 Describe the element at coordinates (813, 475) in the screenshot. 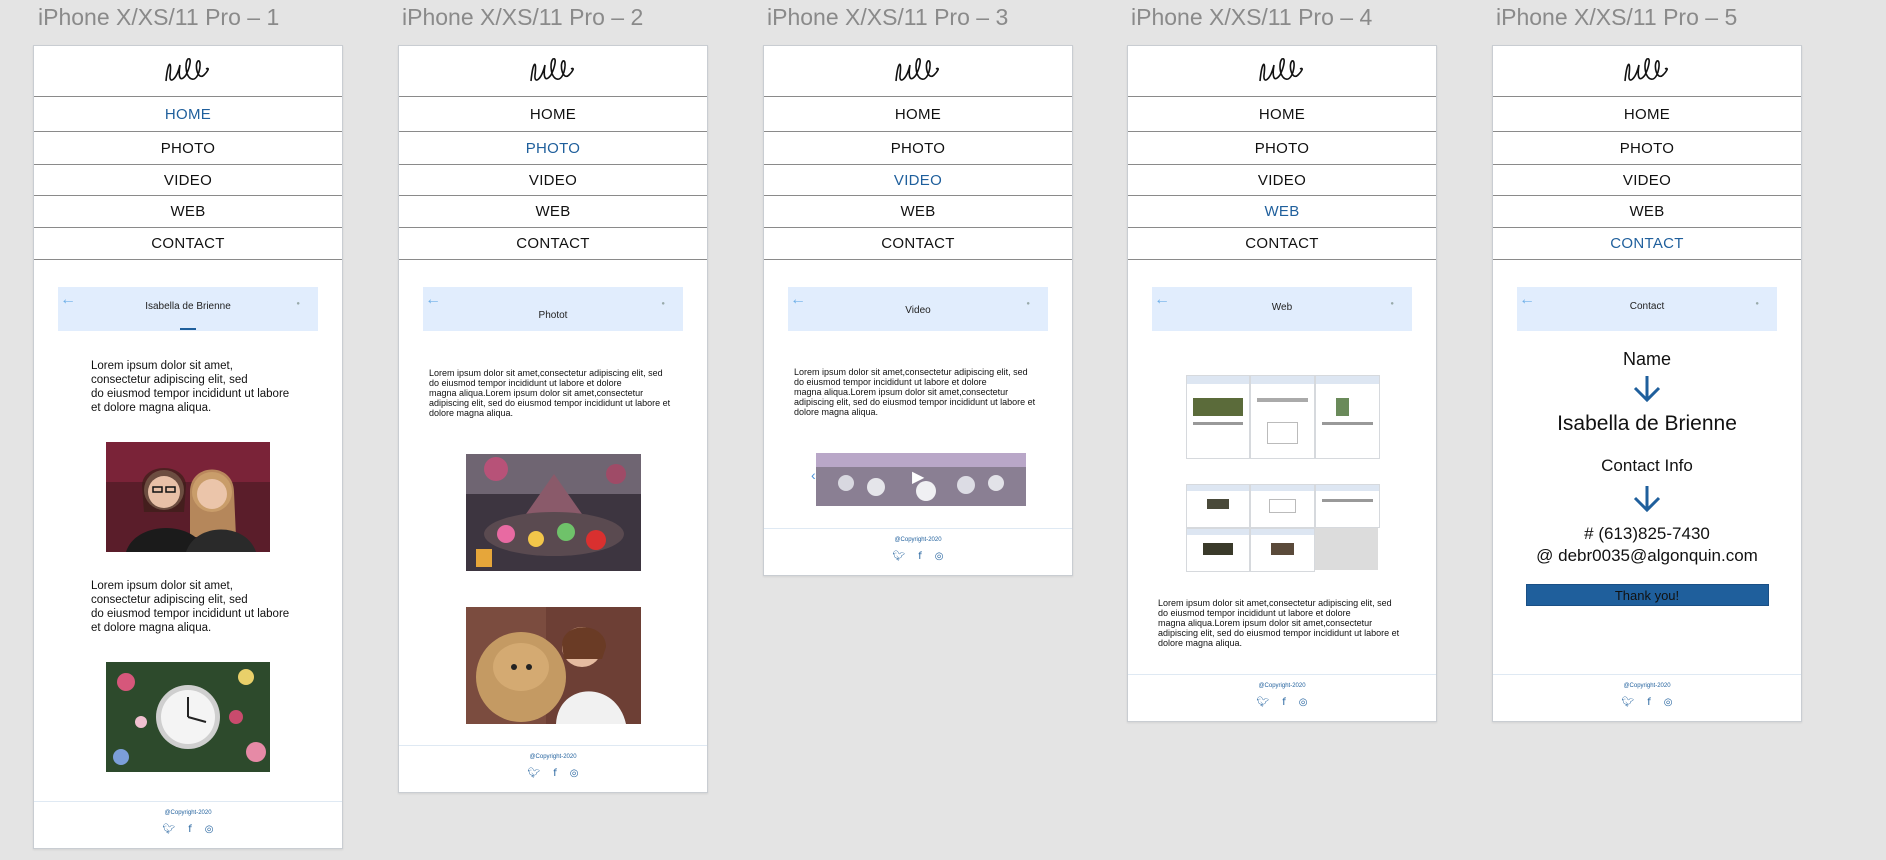

I see `prev-arrow-icon: ‹` at that location.